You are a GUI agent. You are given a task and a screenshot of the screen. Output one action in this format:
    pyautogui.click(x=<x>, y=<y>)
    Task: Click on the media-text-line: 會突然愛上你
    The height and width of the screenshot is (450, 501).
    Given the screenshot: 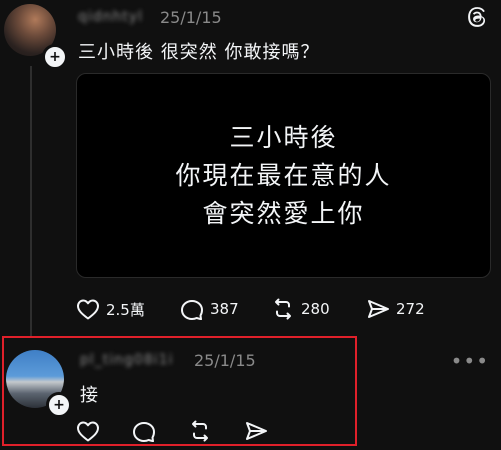 What is the action you would take?
    pyautogui.click(x=283, y=213)
    